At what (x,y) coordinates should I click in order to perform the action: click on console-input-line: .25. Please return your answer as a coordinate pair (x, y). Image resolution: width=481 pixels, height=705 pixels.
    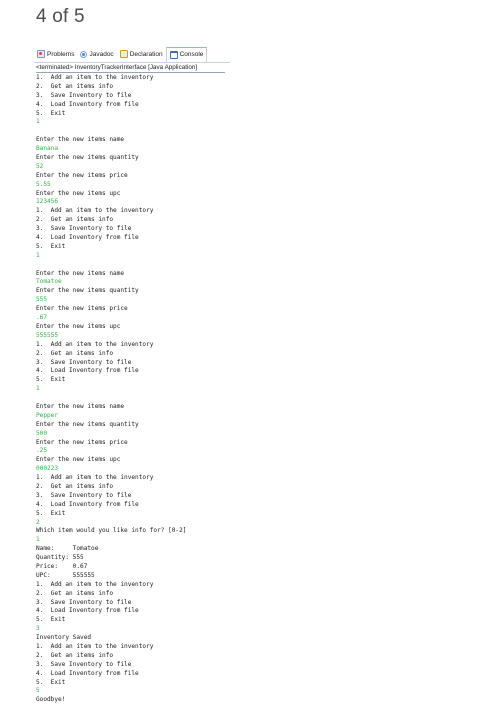
    Looking at the image, I should click on (42, 451).